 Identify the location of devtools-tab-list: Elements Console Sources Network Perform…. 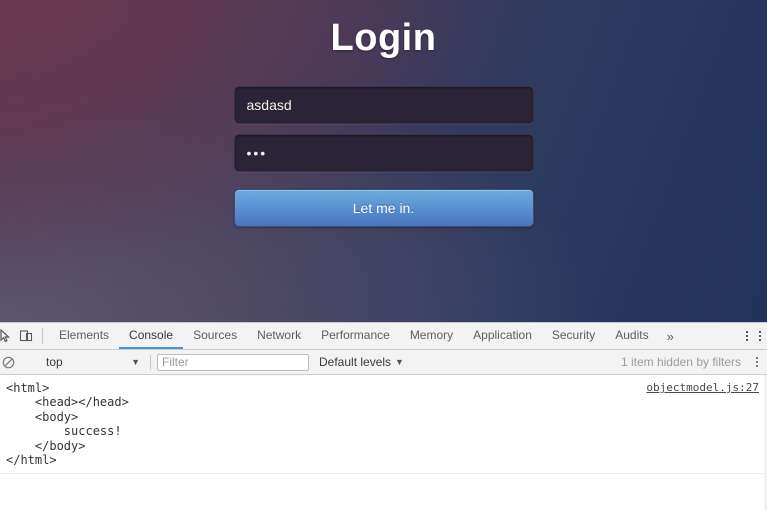
(388, 336).